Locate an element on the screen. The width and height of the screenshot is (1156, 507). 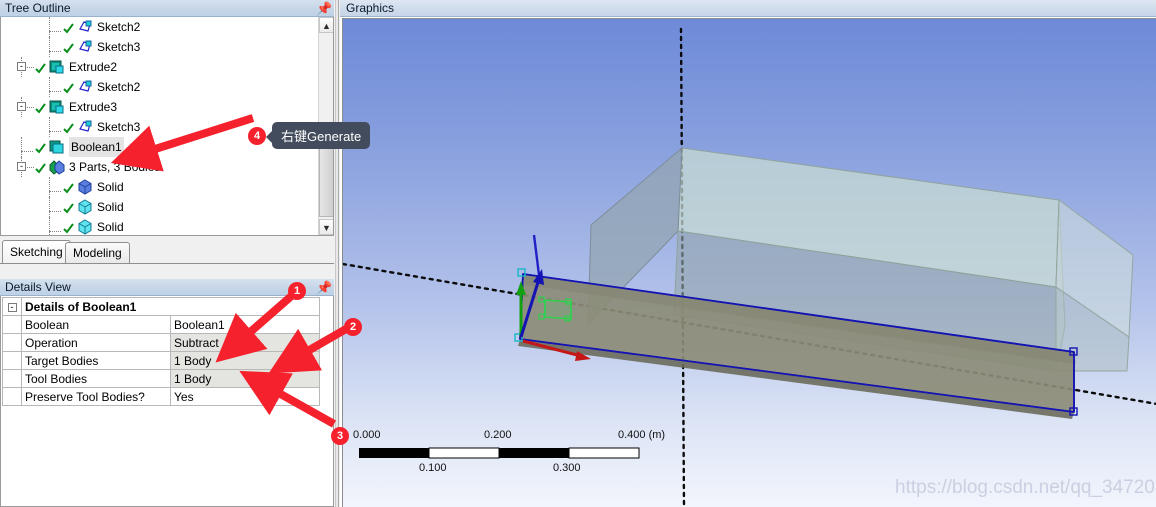
tab-sketching: Sketching is located at coordinates (36, 251).